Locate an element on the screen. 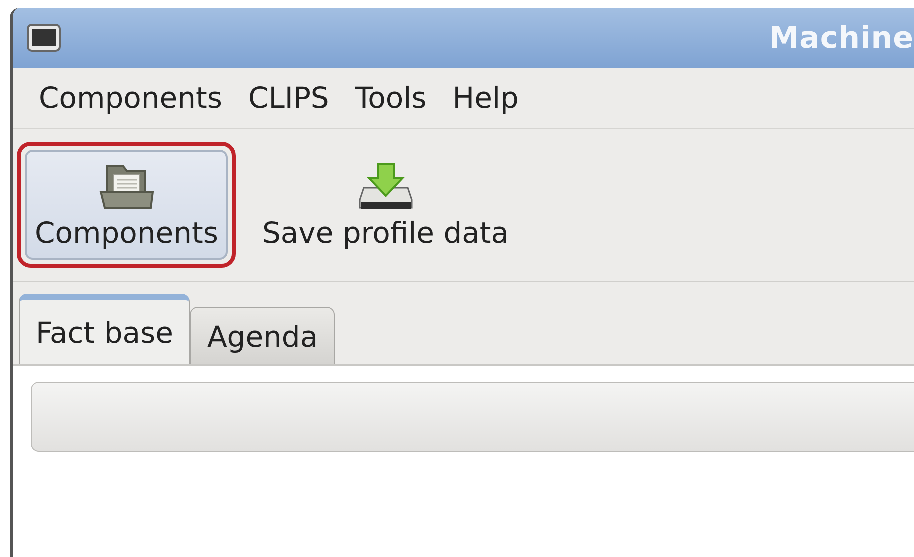  window-icon is located at coordinates (44, 38).